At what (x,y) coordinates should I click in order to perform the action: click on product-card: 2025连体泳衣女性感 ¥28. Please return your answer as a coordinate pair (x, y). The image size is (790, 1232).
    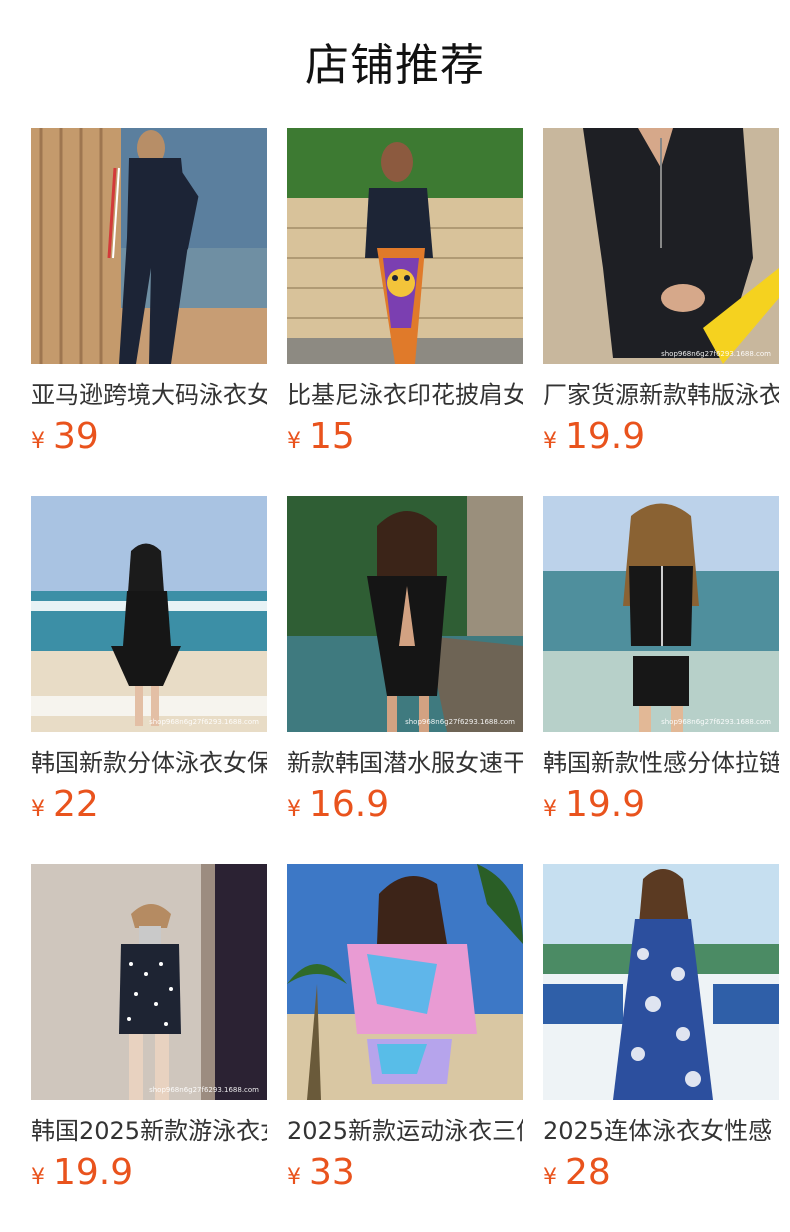
    Looking at the image, I should click on (661, 1034).